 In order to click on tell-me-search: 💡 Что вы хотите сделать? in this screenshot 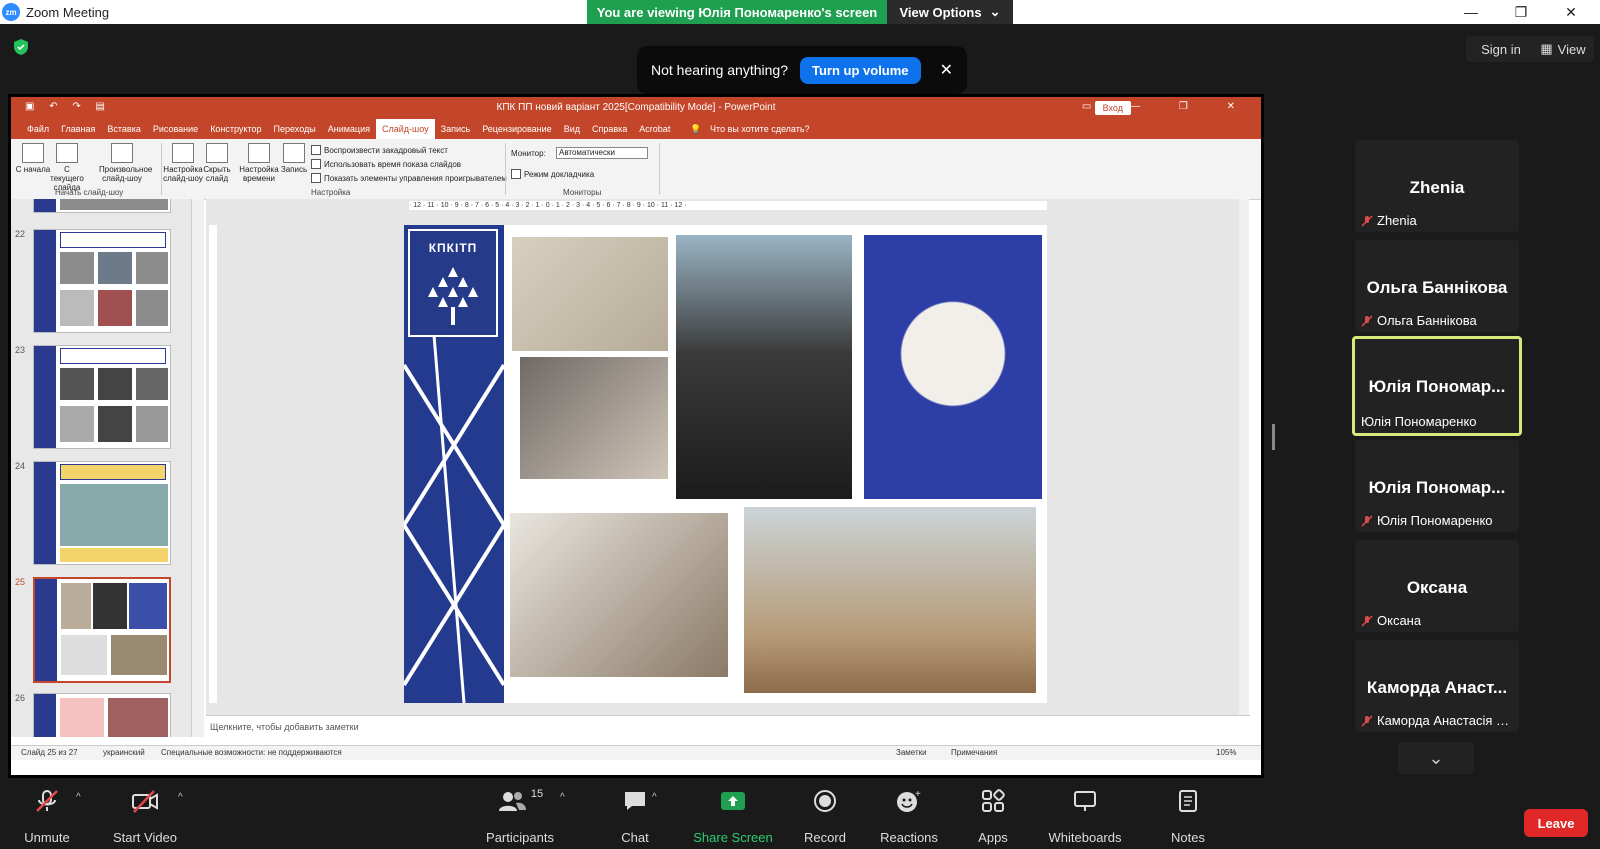, I will do `click(752, 129)`.